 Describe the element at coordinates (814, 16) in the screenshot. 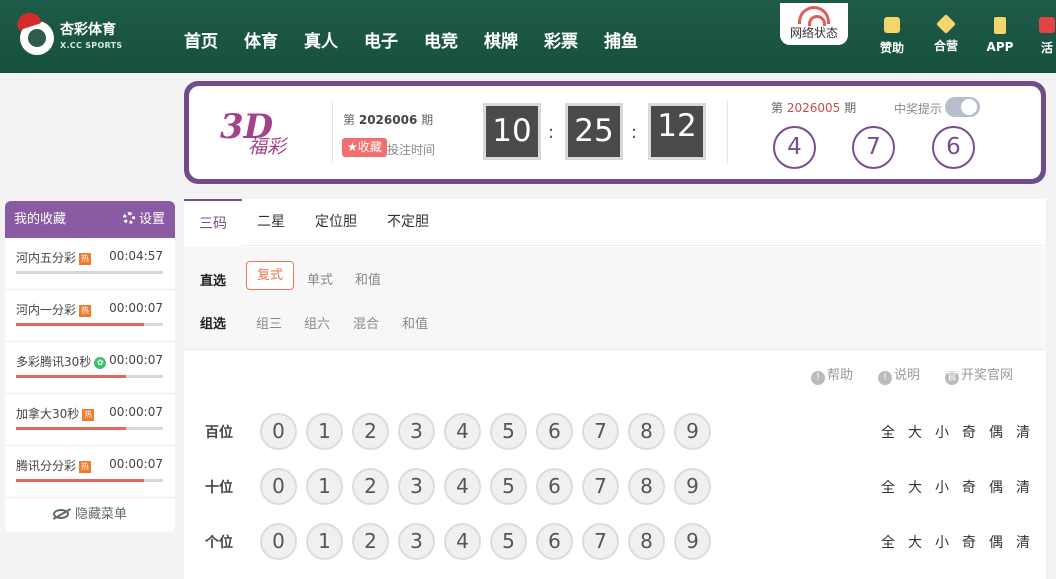

I see `wifi-icon` at that location.